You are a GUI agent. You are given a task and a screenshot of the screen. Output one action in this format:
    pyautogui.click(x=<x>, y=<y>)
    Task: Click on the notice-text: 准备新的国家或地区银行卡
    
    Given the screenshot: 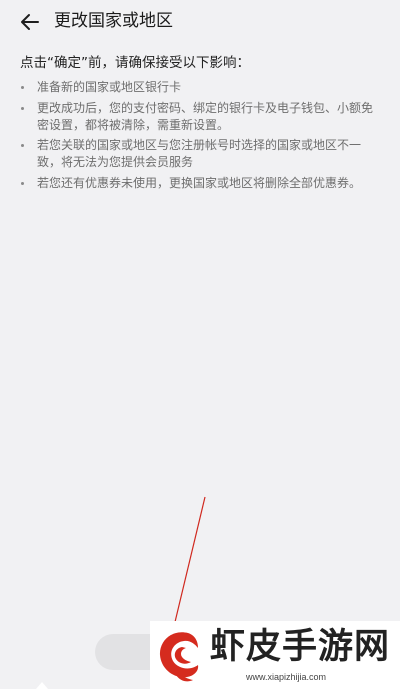 What is the action you would take?
    pyautogui.click(x=109, y=87)
    